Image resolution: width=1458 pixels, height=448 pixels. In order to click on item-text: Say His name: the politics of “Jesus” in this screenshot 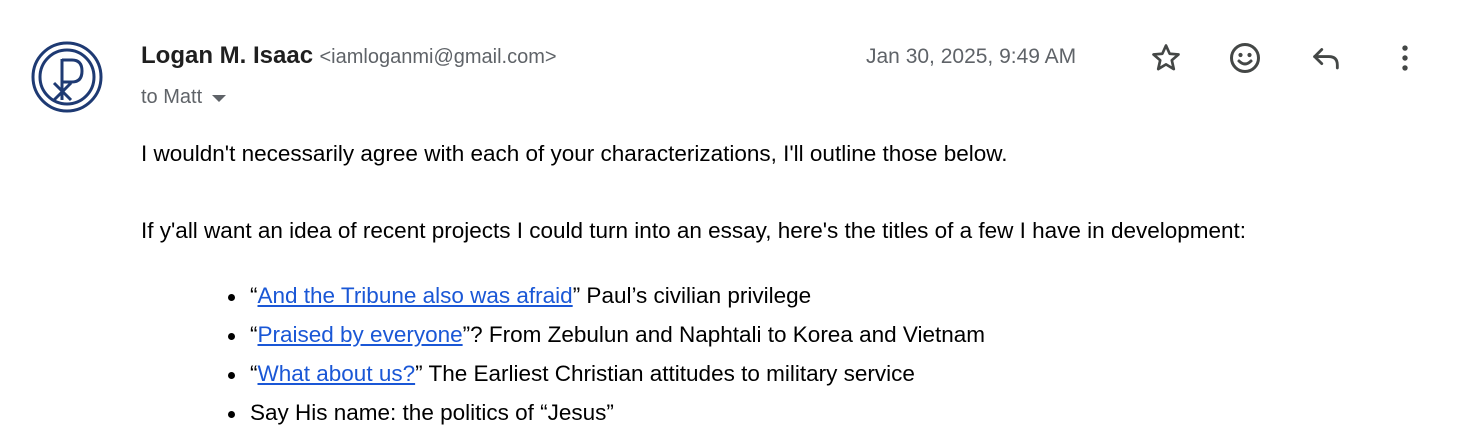, I will do `click(432, 412)`.